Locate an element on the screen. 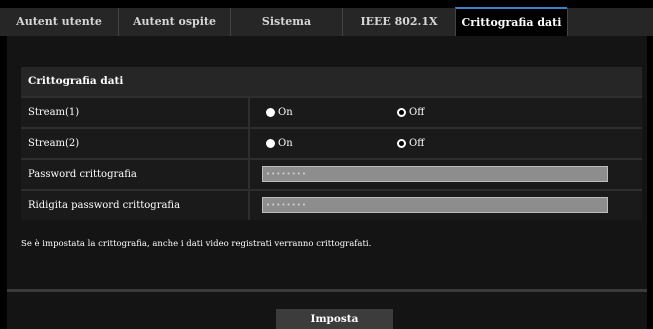 Image resolution: width=653 pixels, height=329 pixels. imposta-button: Imposta is located at coordinates (334, 319).